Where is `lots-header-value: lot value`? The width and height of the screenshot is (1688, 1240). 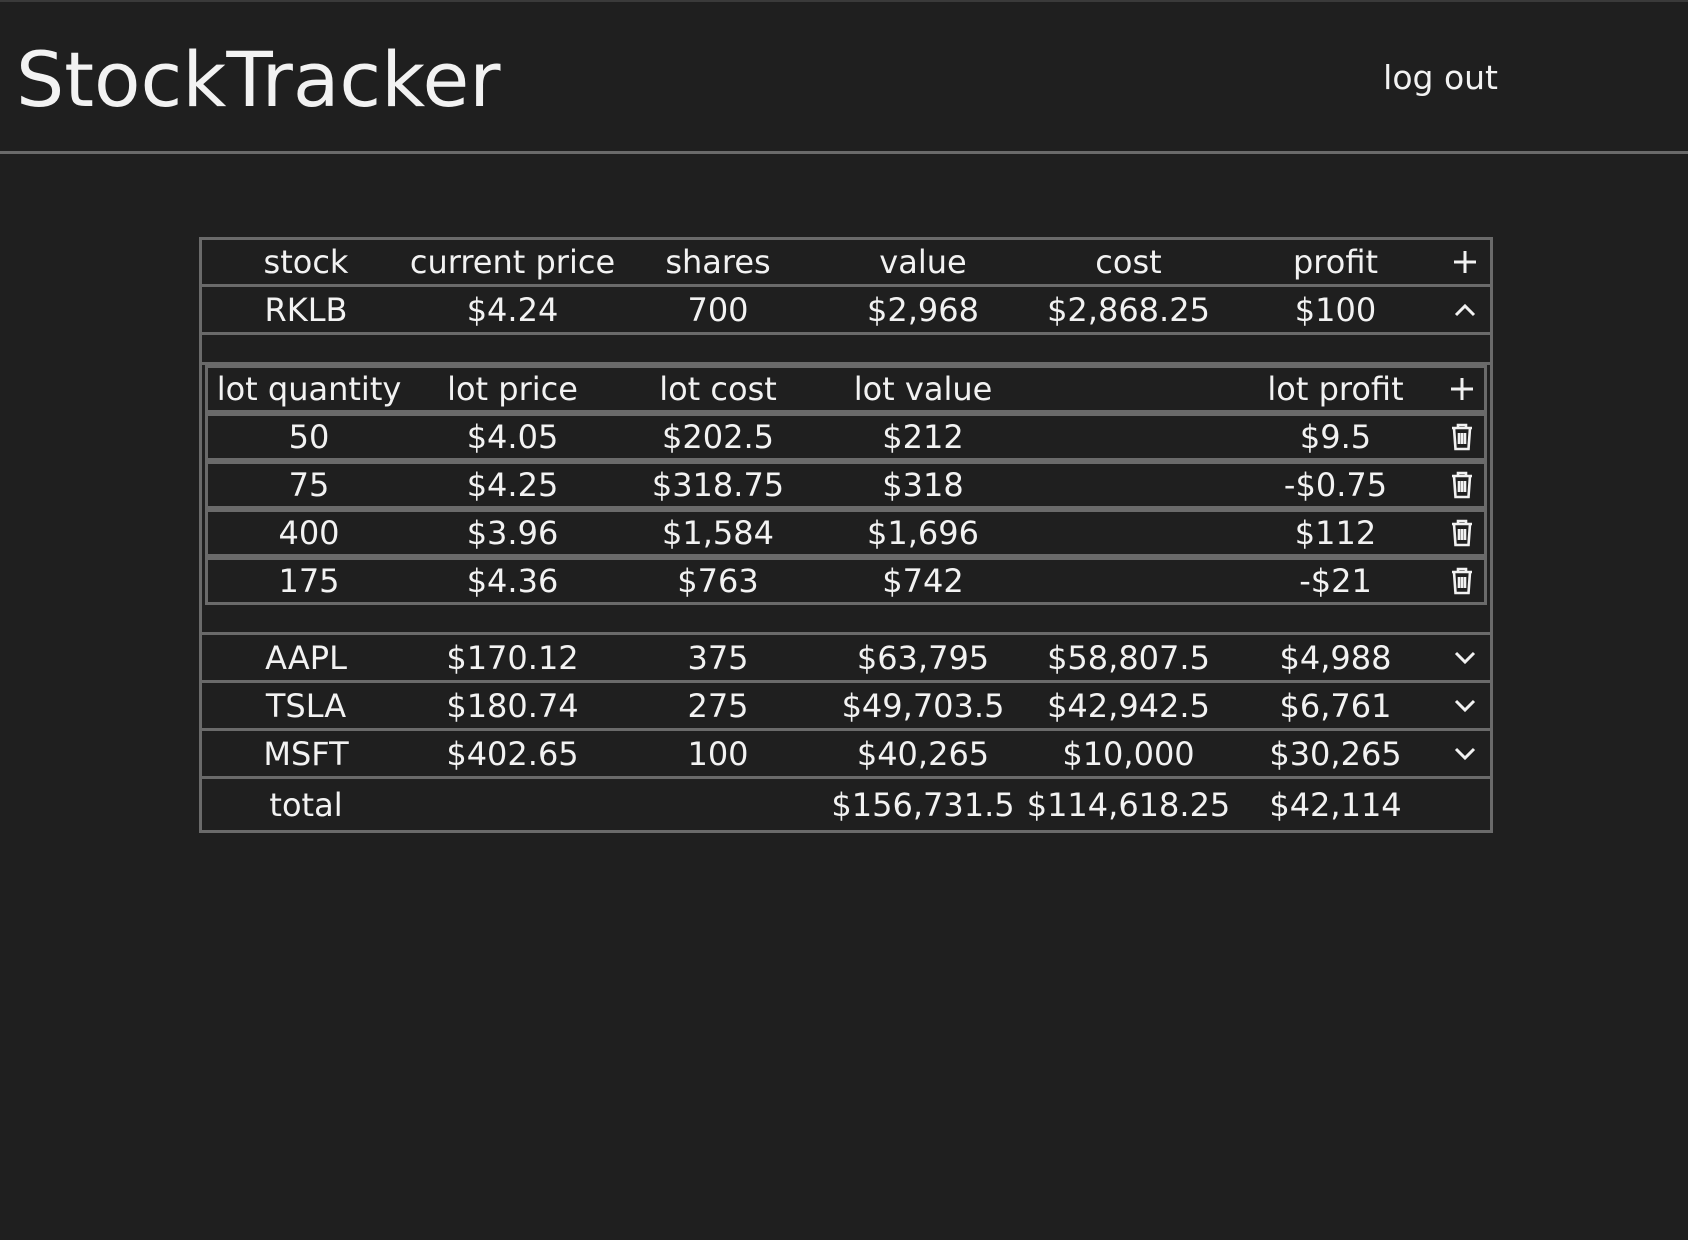
lots-header-value: lot value is located at coordinates (923, 389).